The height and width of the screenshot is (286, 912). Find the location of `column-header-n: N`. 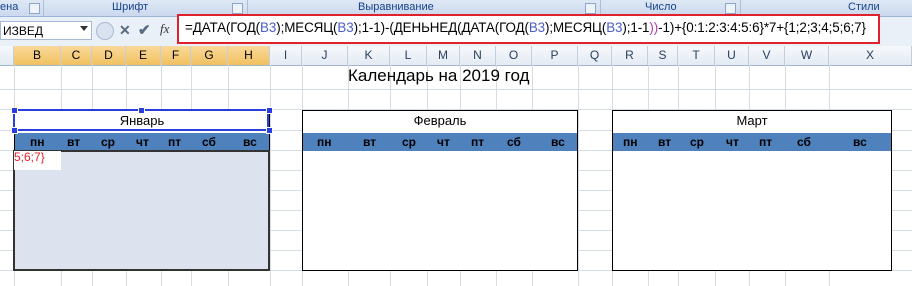

column-header-n: N is located at coordinates (478, 55).